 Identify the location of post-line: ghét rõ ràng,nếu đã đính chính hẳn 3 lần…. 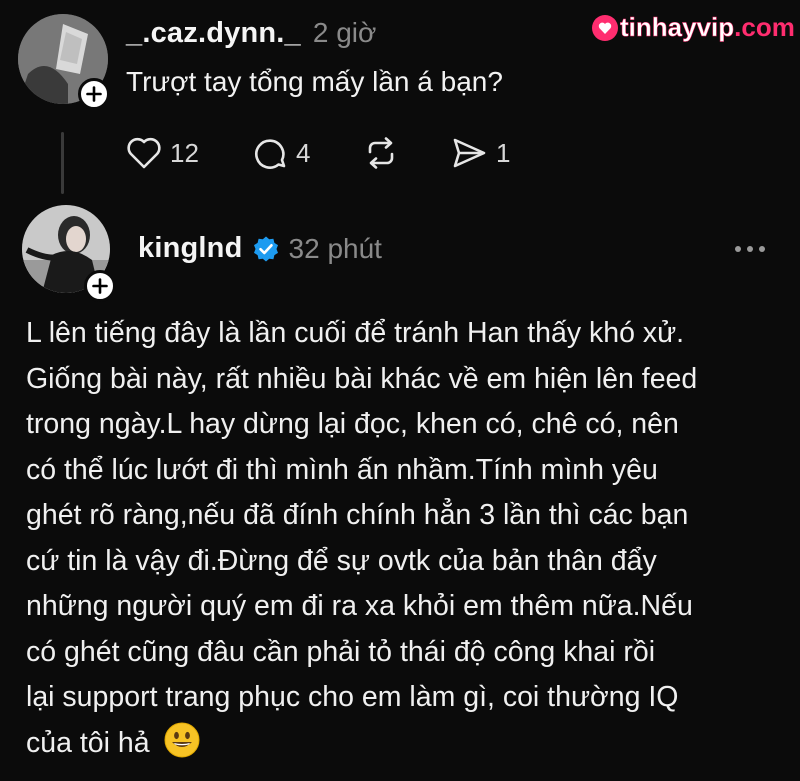
(357, 515).